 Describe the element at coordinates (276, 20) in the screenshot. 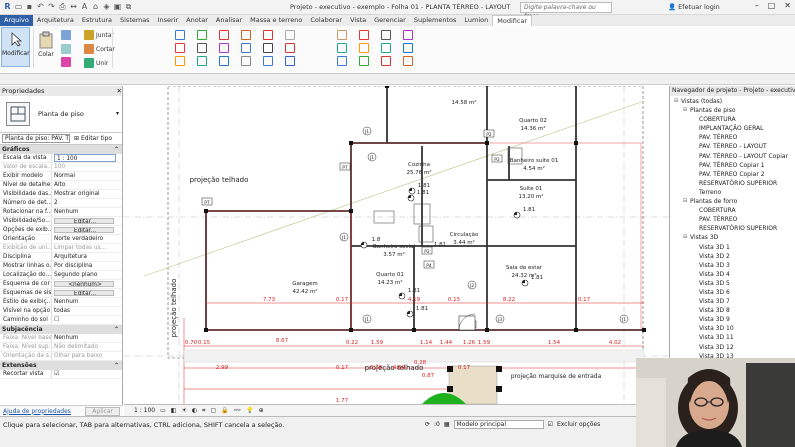

I see `menu-tab-massa-e-terreno: Massa e terreno` at that location.